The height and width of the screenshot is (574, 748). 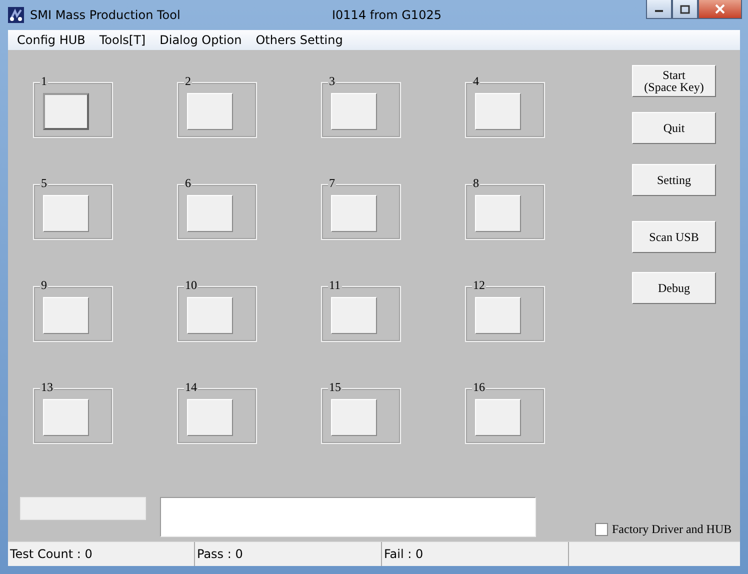 I want to click on action-button: Start (Space Key), so click(x=674, y=81).